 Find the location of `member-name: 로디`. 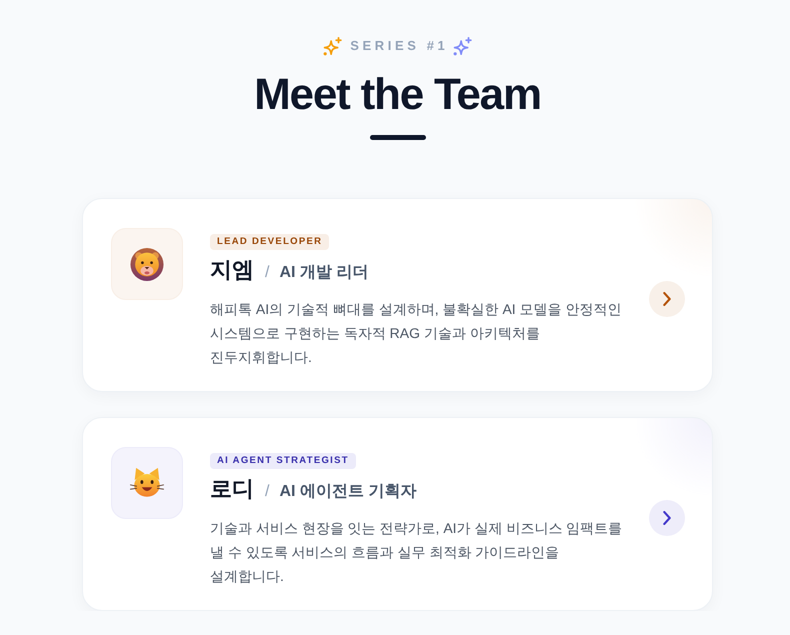

member-name: 로디 is located at coordinates (232, 489).